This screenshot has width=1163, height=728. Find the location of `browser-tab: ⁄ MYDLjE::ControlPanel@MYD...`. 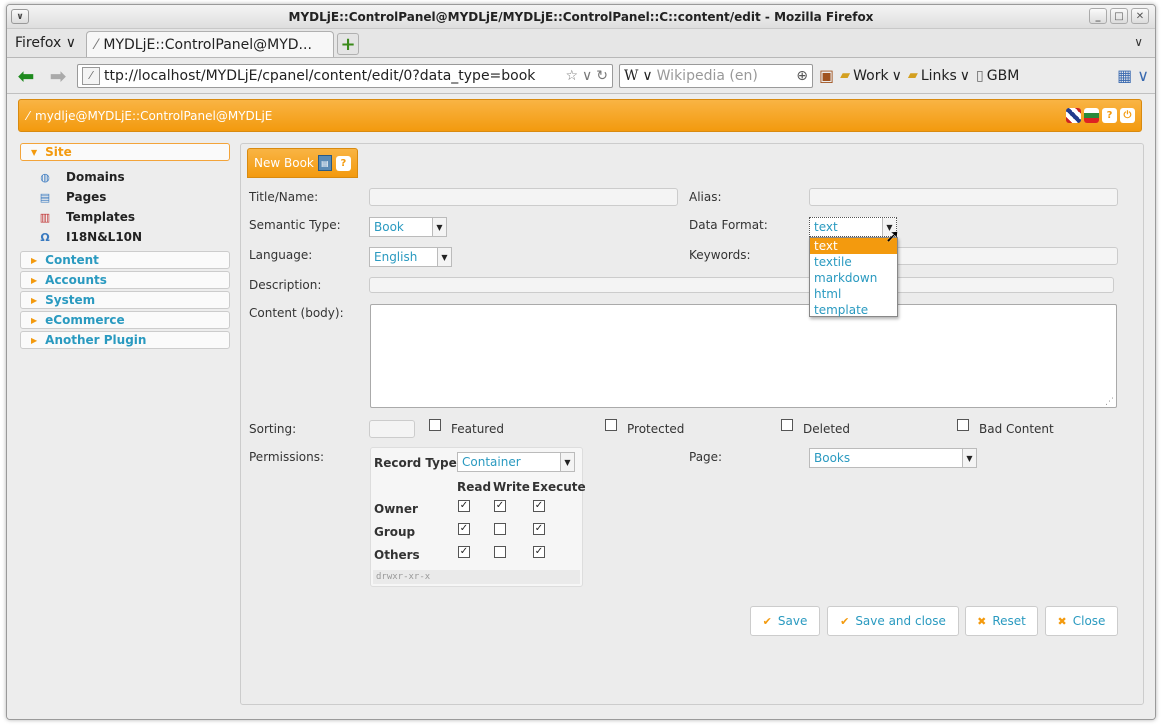

browser-tab: ⁄ MYDLjE::ControlPanel@MYD... is located at coordinates (210, 44).